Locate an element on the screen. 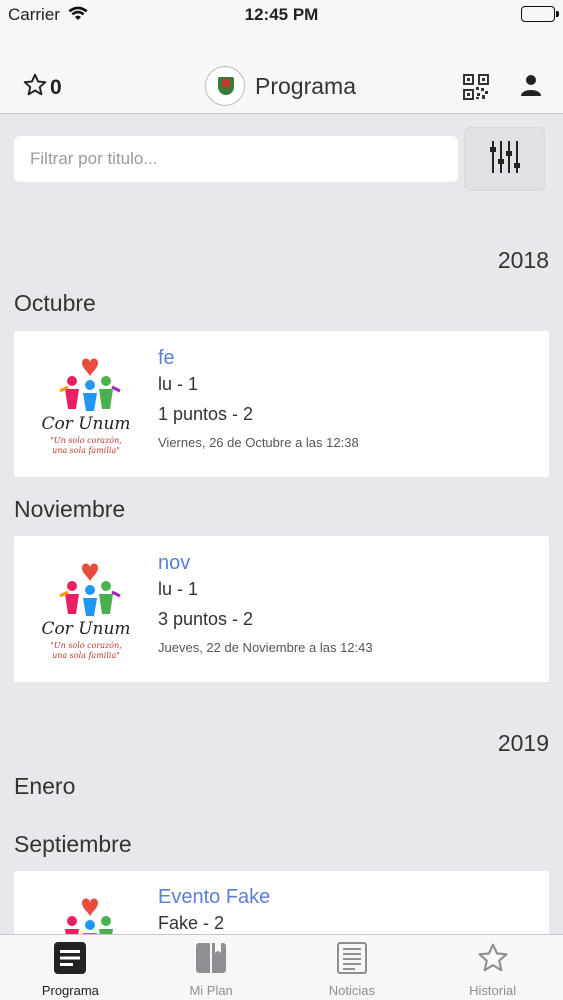 This screenshot has height=1000, width=563. clock: 12:45 PM is located at coordinates (281, 14).